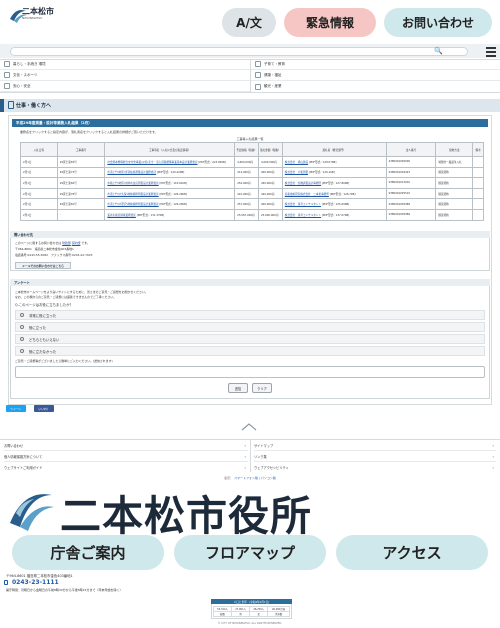 This screenshot has width=500, height=628. I want to click on winner-link: 協和技術研究株式会社 二本松事務所, so click(307, 194).